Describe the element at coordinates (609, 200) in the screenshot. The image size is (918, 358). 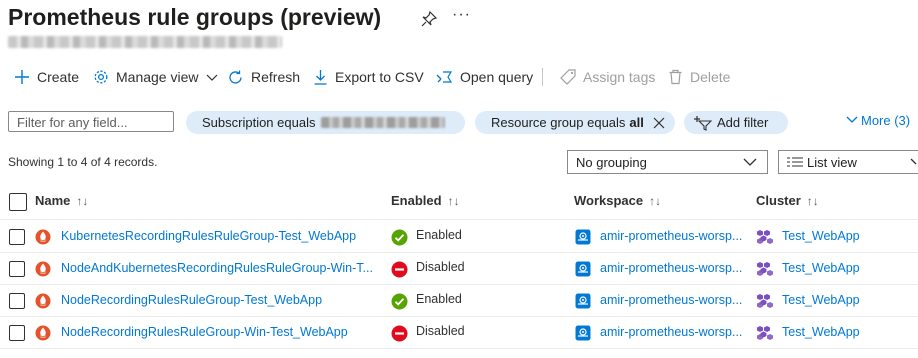
I see `column-workspace-label: Workspace` at that location.